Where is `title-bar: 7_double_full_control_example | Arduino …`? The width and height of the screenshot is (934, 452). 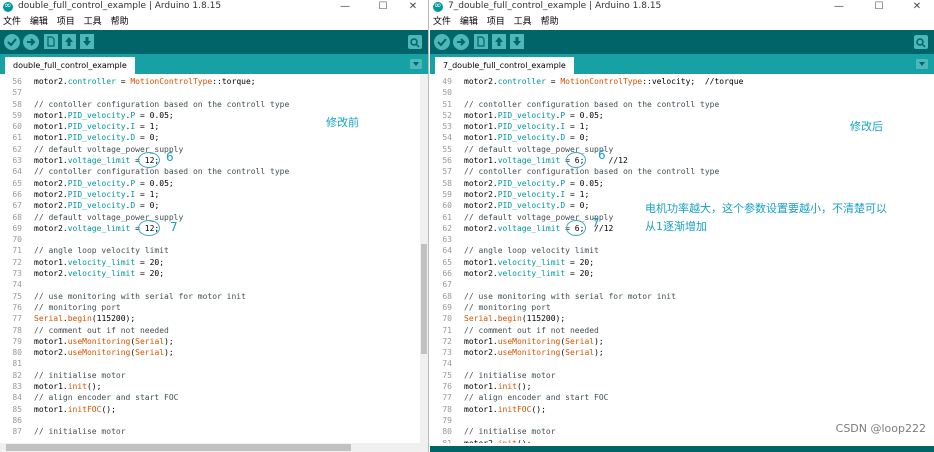 title-bar: 7_double_full_control_example | Arduino … is located at coordinates (682, 7).